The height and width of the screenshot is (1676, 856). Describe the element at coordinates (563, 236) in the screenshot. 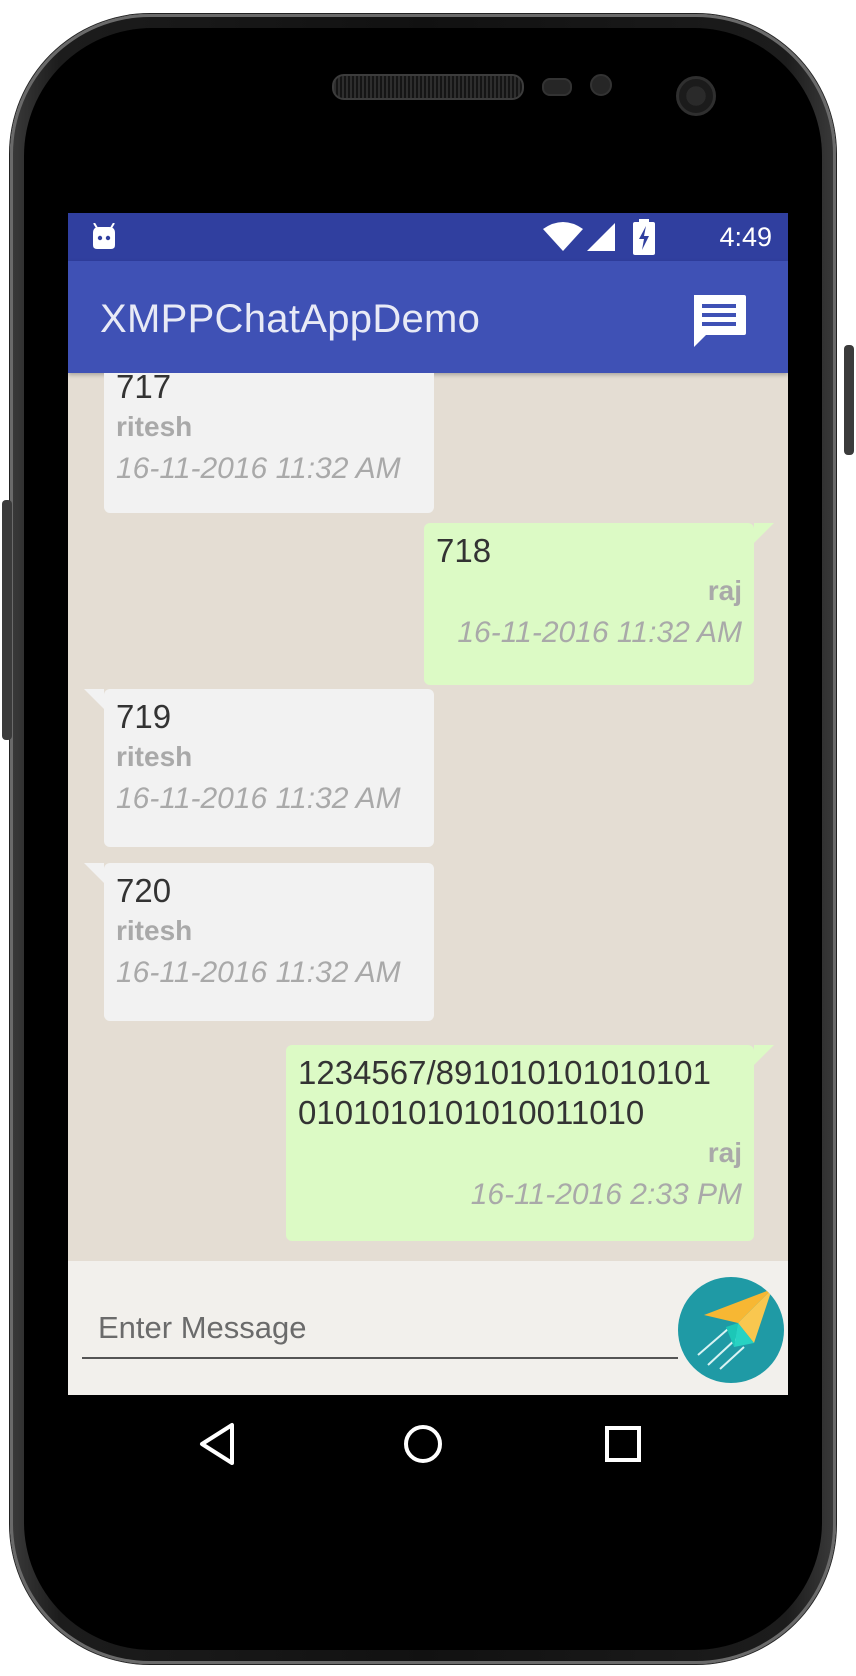

I see `wifi-icon` at that location.